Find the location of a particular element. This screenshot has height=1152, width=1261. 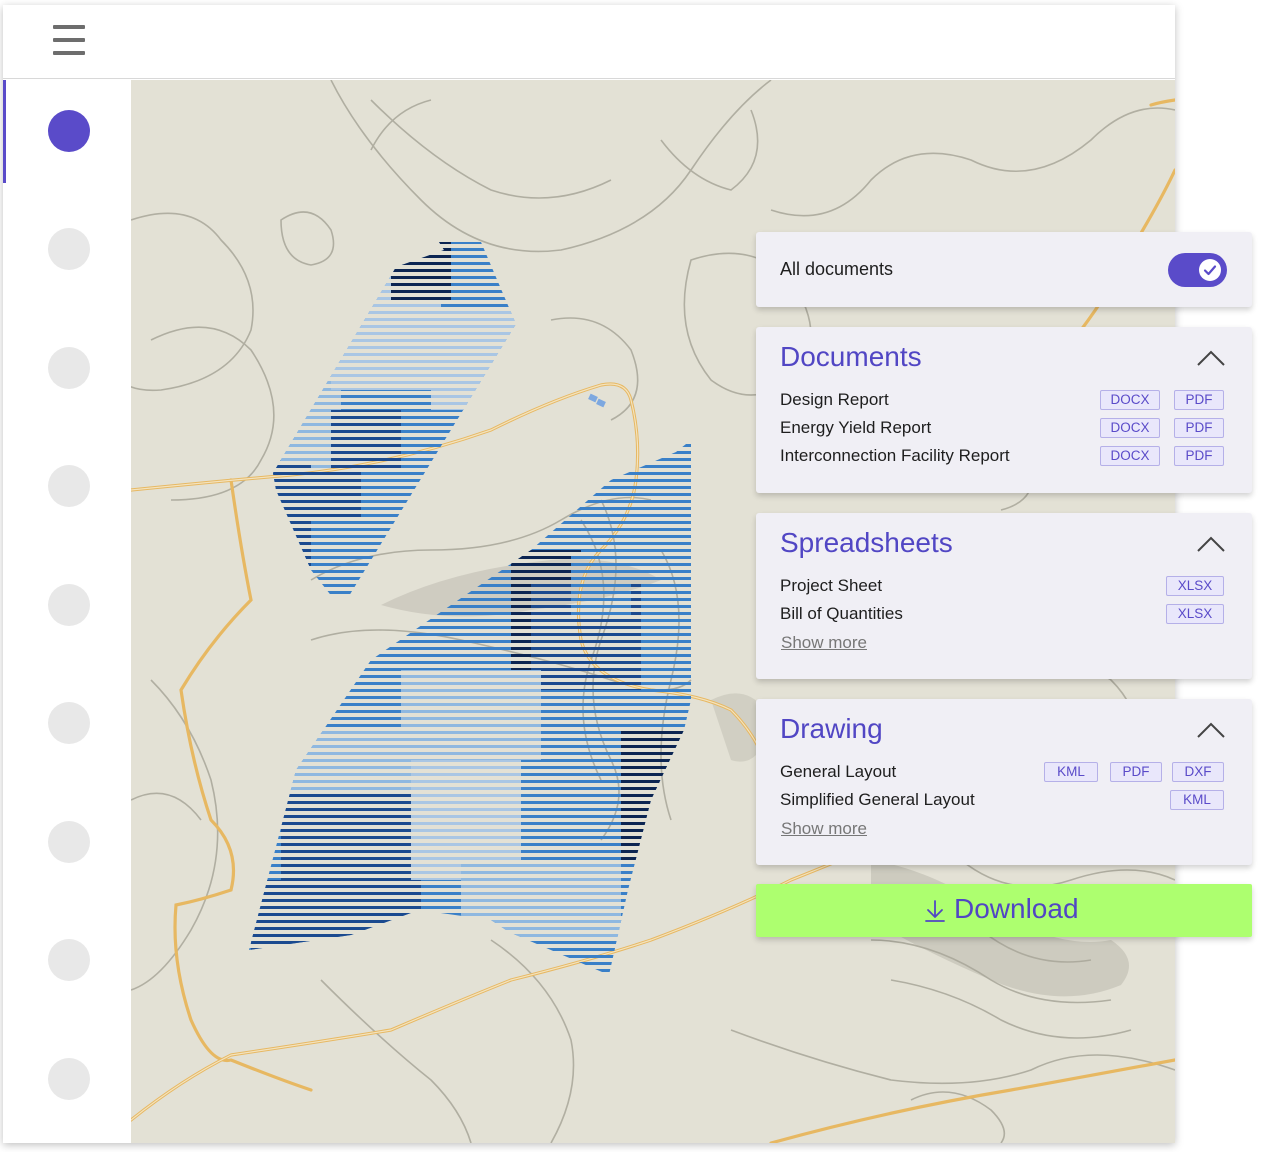

documents-title: Documents is located at coordinates (851, 356).